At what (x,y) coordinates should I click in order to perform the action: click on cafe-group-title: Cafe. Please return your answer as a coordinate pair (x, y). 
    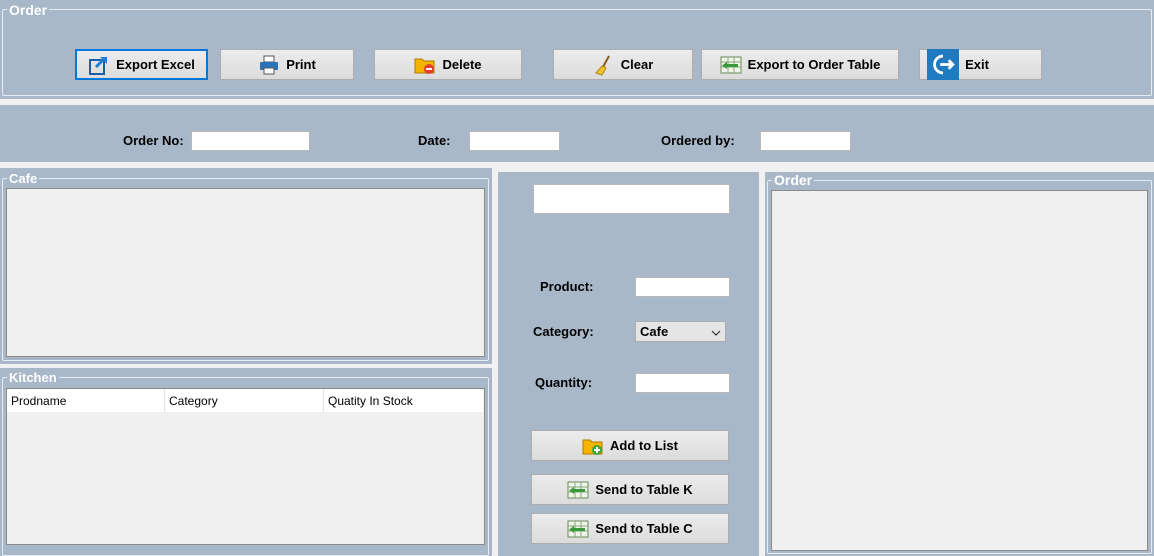
    Looking at the image, I should click on (23, 178).